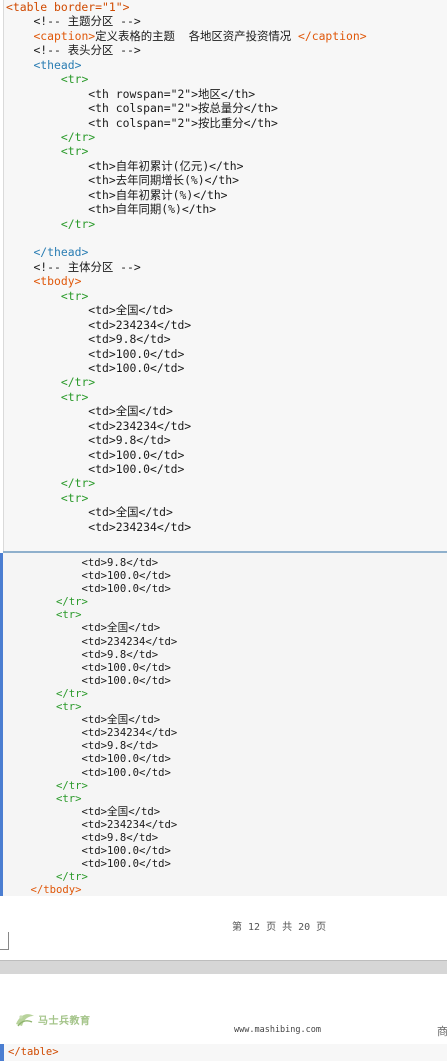 The height and width of the screenshot is (1061, 447). Describe the element at coordinates (183, 108) in the screenshot. I see `code-token: <th colspan="2">按总量分</th>` at that location.